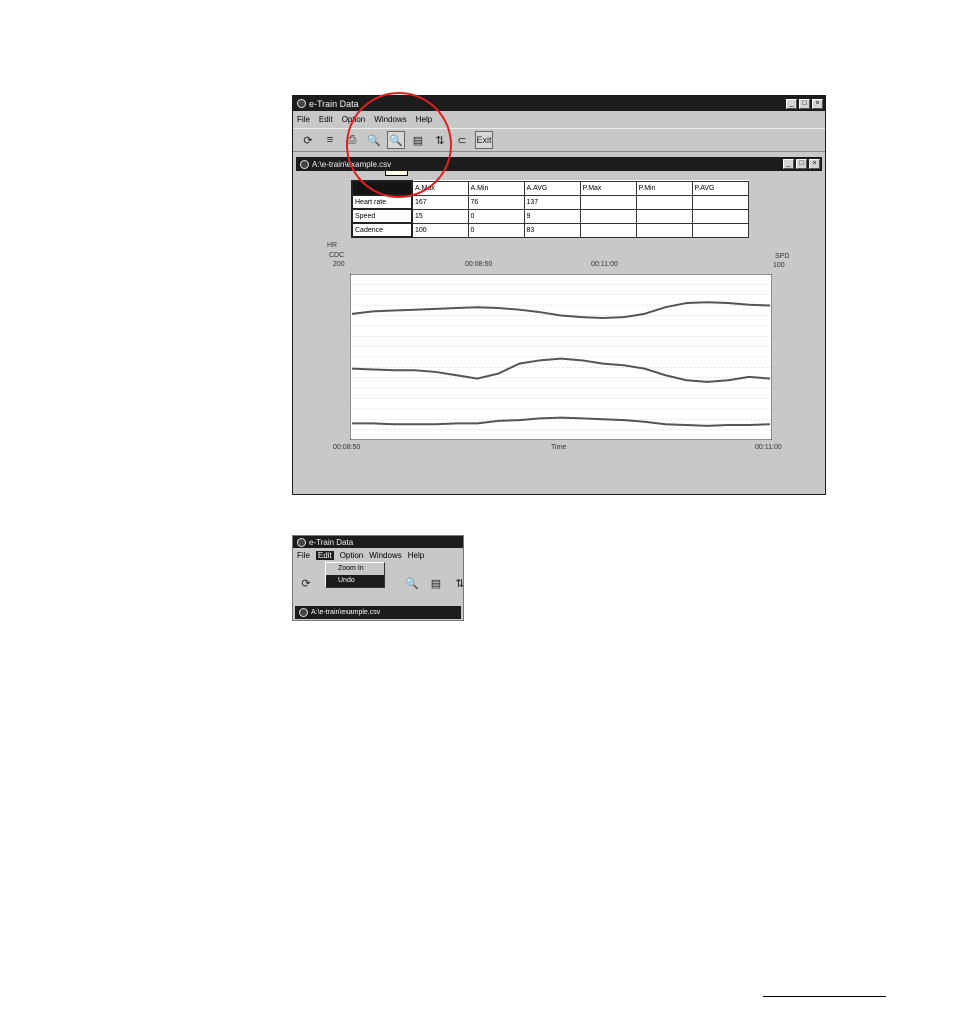 The image size is (954, 1020). Describe the element at coordinates (331, 542) in the screenshot. I see `inset-app-title: e-Train Data` at that location.